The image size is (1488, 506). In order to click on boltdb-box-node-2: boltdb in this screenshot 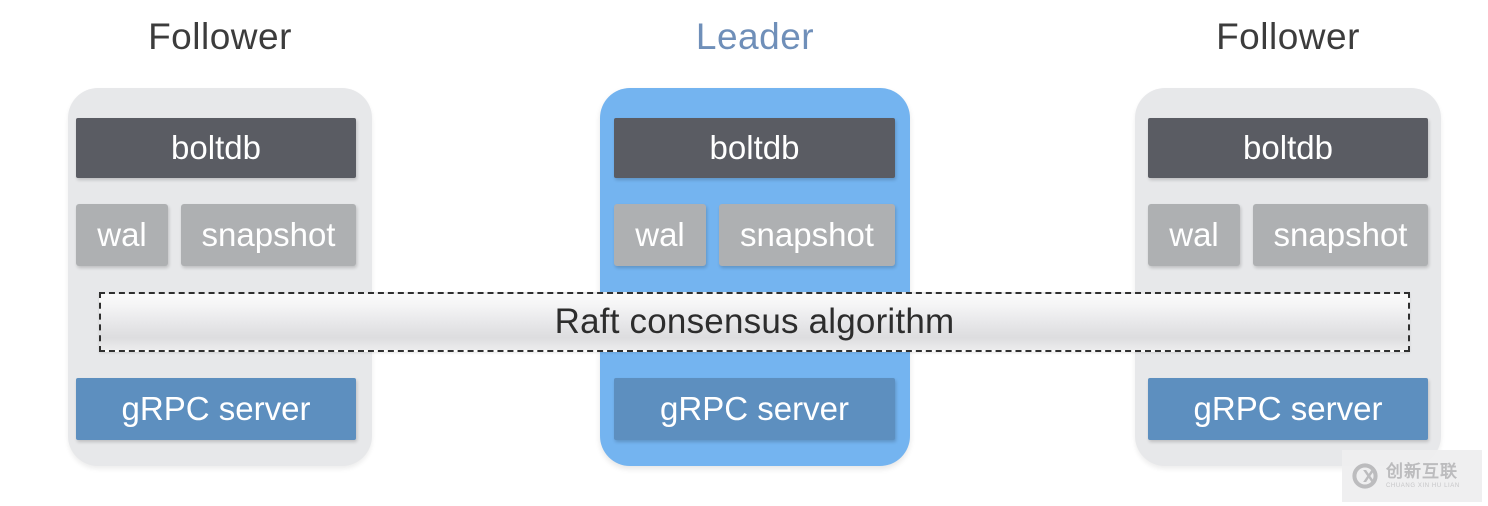, I will do `click(1288, 148)`.